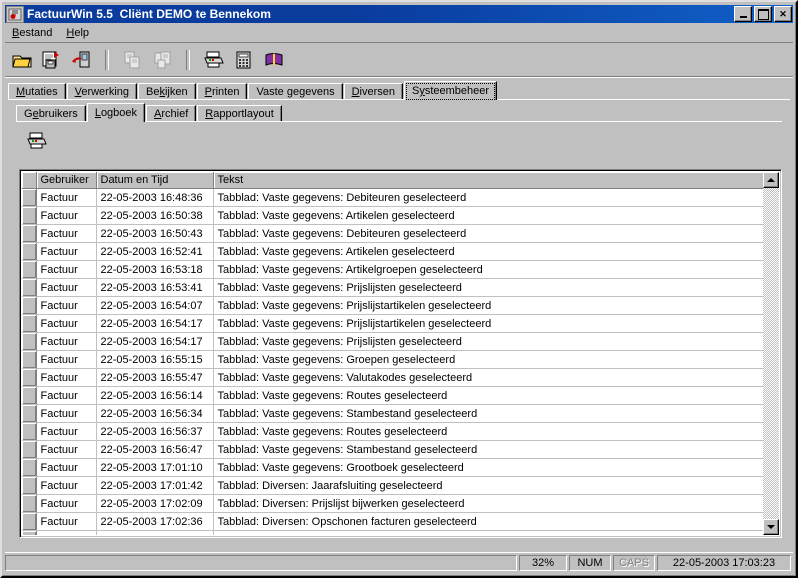  Describe the element at coordinates (15, 14) in the screenshot. I see `invoice-icon` at that location.